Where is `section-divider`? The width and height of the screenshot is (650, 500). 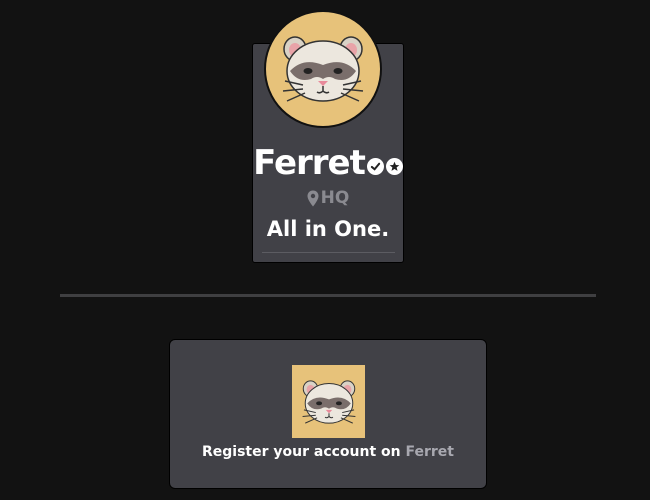
section-divider is located at coordinates (328, 295).